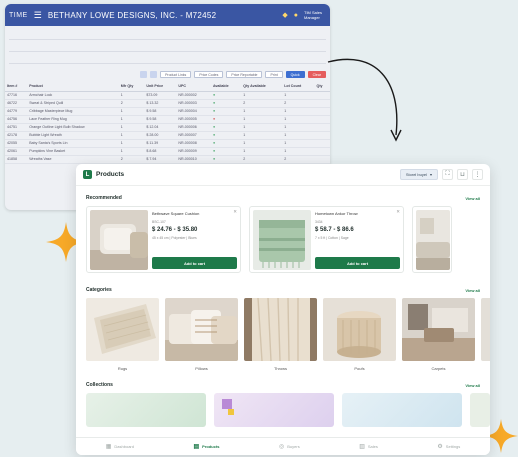 The height and width of the screenshot is (457, 518). I want to click on table-cell: $ 7.94, so click(160, 159).